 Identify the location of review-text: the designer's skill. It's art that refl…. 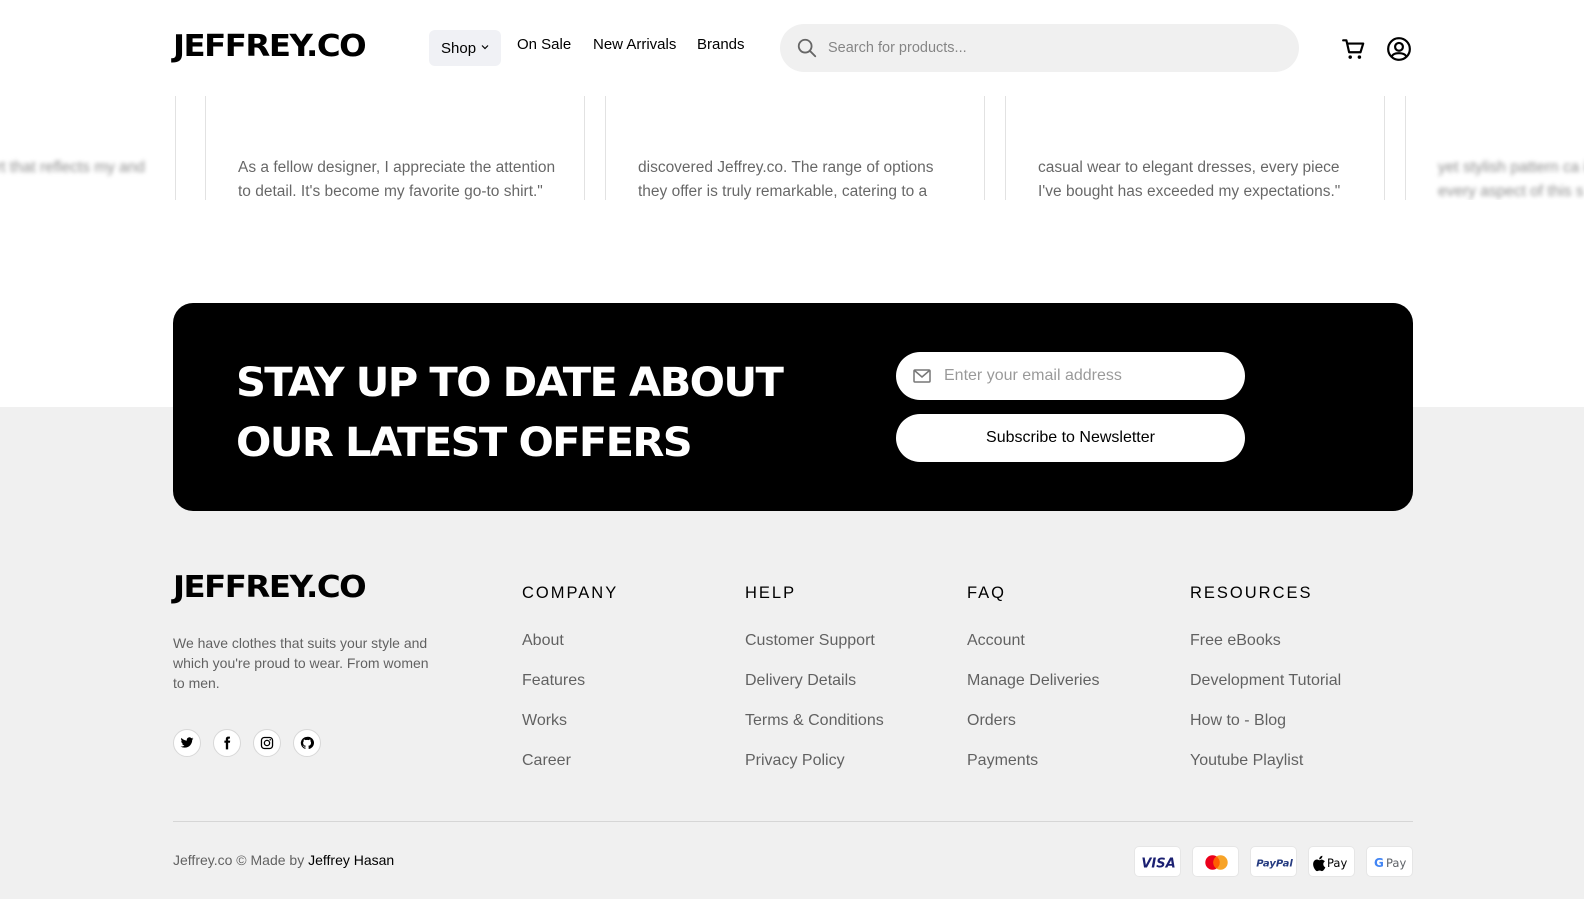
(73, 167).